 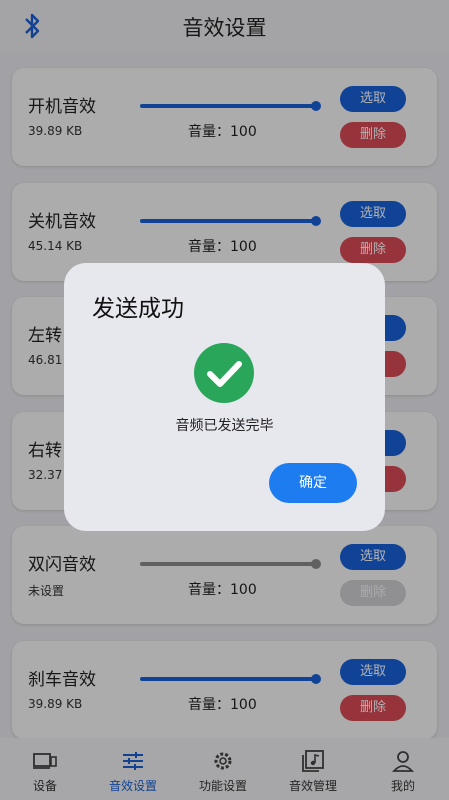 What do you see at coordinates (224, 373) in the screenshot?
I see `check-circle-icon` at bounding box center [224, 373].